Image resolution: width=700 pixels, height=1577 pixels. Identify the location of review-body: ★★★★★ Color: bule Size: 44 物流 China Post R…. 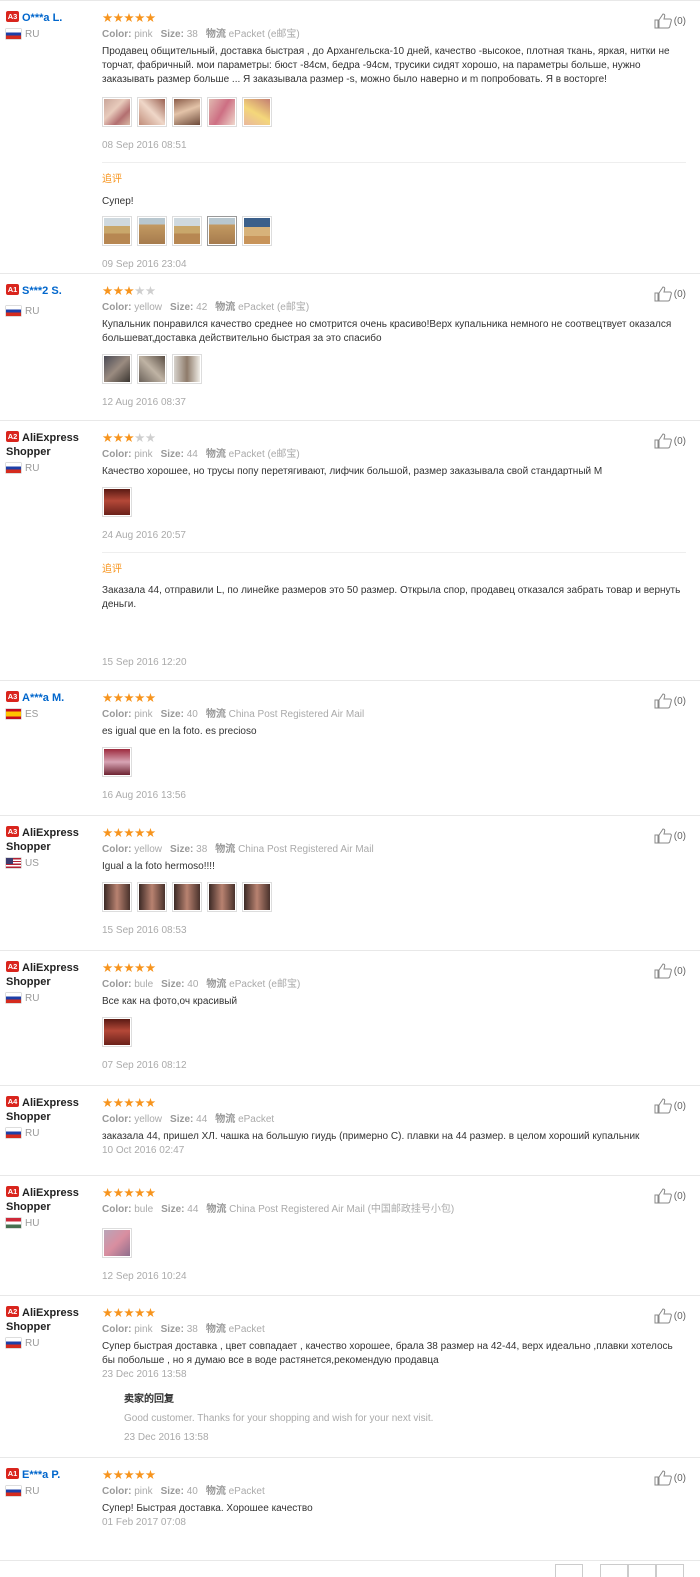
(394, 1234).